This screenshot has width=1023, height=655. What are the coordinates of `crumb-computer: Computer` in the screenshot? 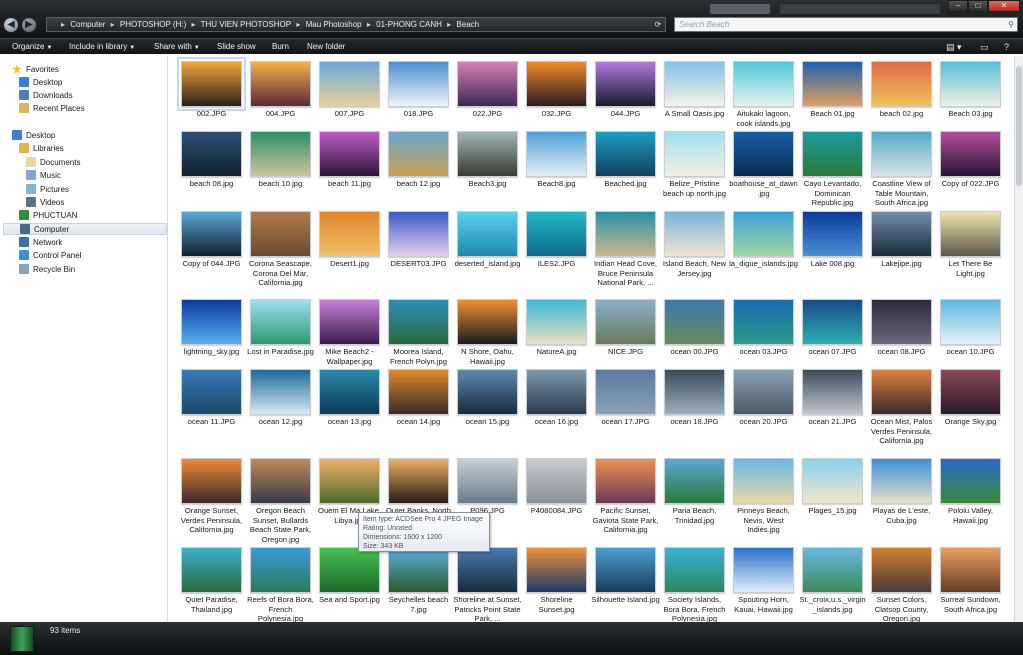 It's located at (87, 24).